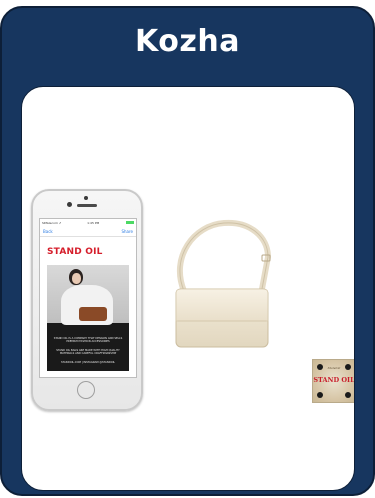 This screenshot has height=498, width=375. I want to click on share-link: Share, so click(127, 231).